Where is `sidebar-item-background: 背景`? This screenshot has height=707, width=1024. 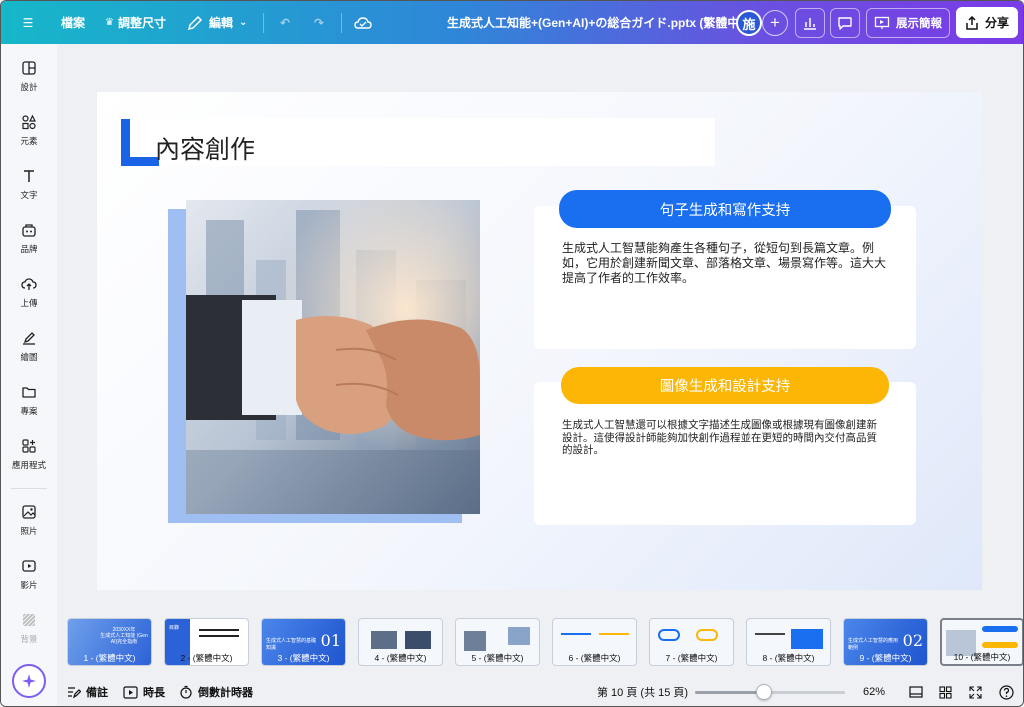
sidebar-item-background: 背景 is located at coordinates (29, 628).